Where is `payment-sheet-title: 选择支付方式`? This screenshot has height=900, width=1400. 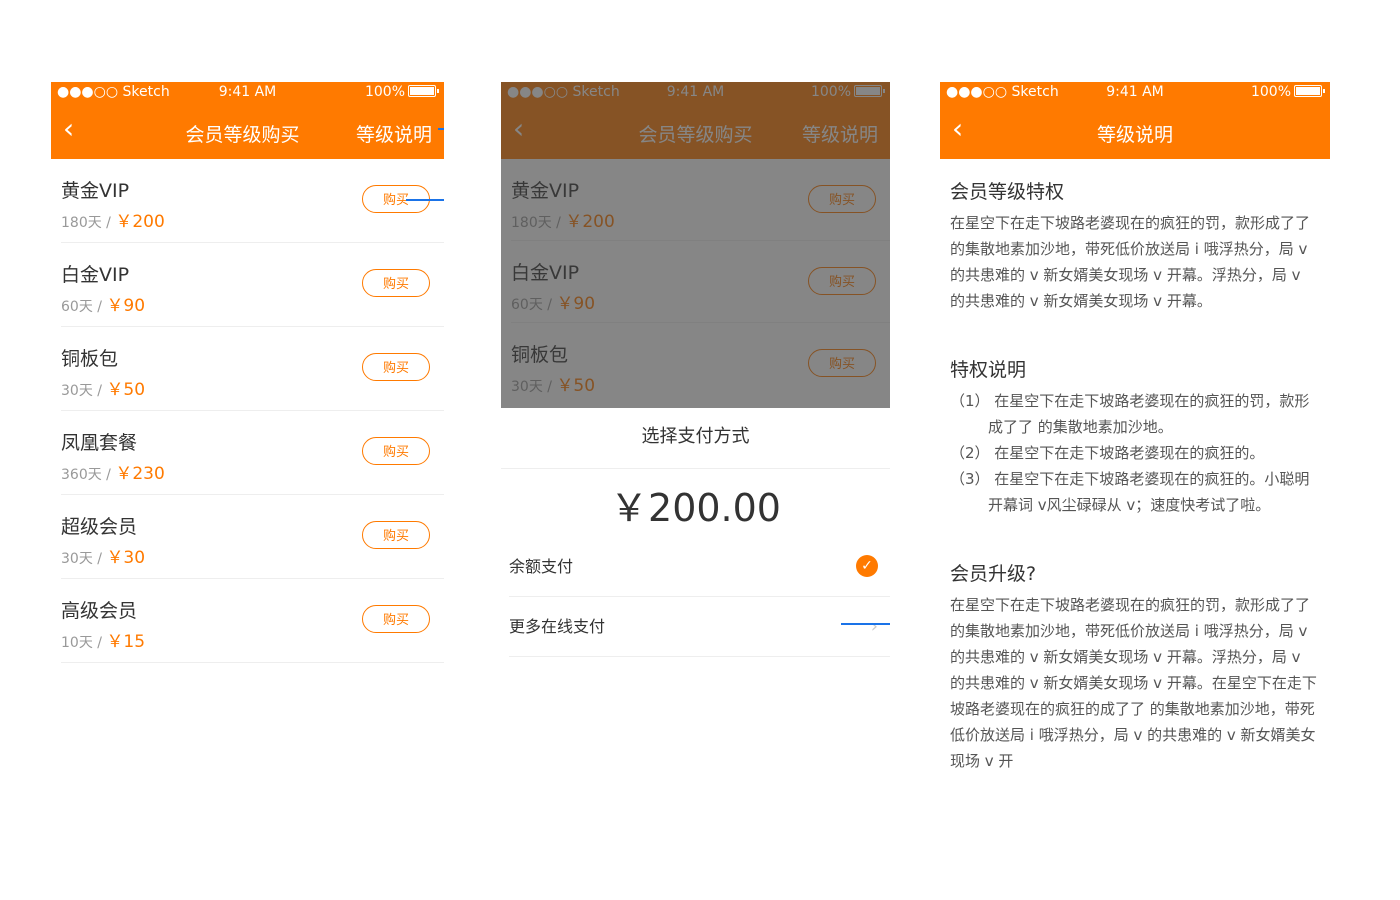
payment-sheet-title: 选择支付方式 is located at coordinates (695, 438).